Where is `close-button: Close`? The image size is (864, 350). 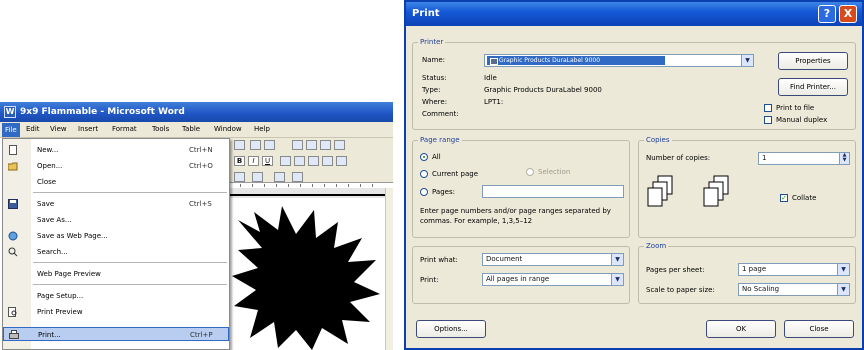
close-button: Close is located at coordinates (819, 329).